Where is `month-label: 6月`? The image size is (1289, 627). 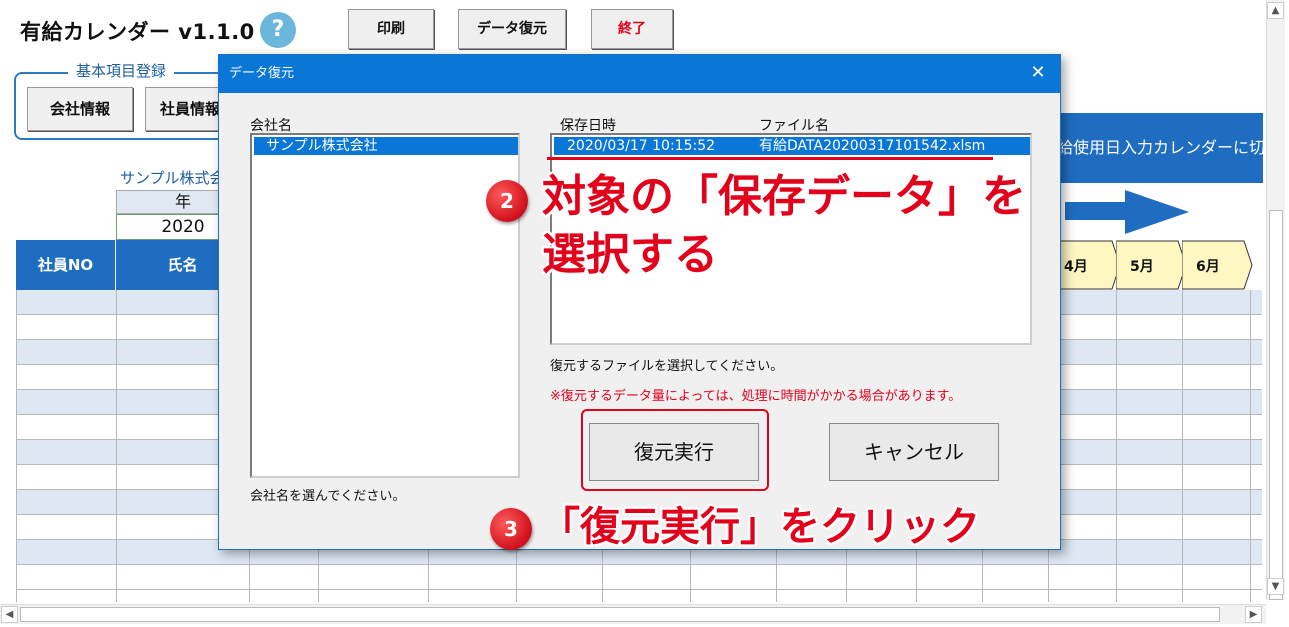
month-label: 6月 is located at coordinates (1208, 267).